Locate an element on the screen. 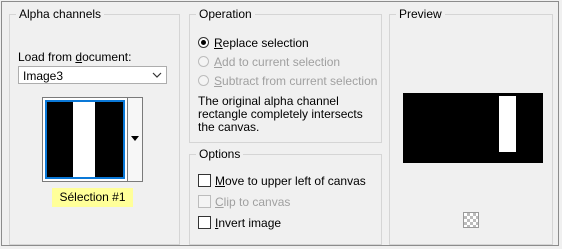  preview-title: Preview is located at coordinates (420, 14).